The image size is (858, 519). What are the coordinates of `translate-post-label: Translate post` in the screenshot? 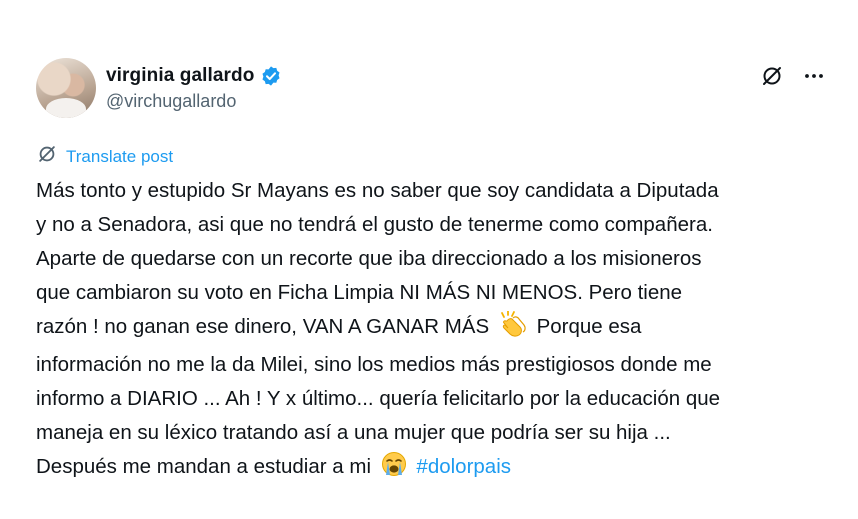 It's located at (120, 156).